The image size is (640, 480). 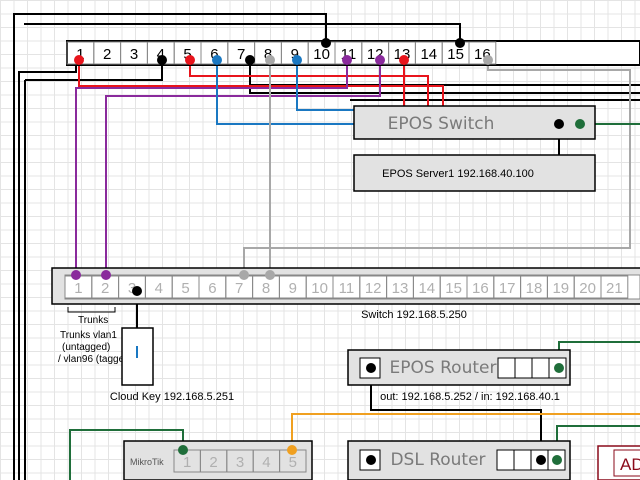 I want to click on mikrotik-router: MikroTik 1 2 3 4 5, so click(x=218, y=460).